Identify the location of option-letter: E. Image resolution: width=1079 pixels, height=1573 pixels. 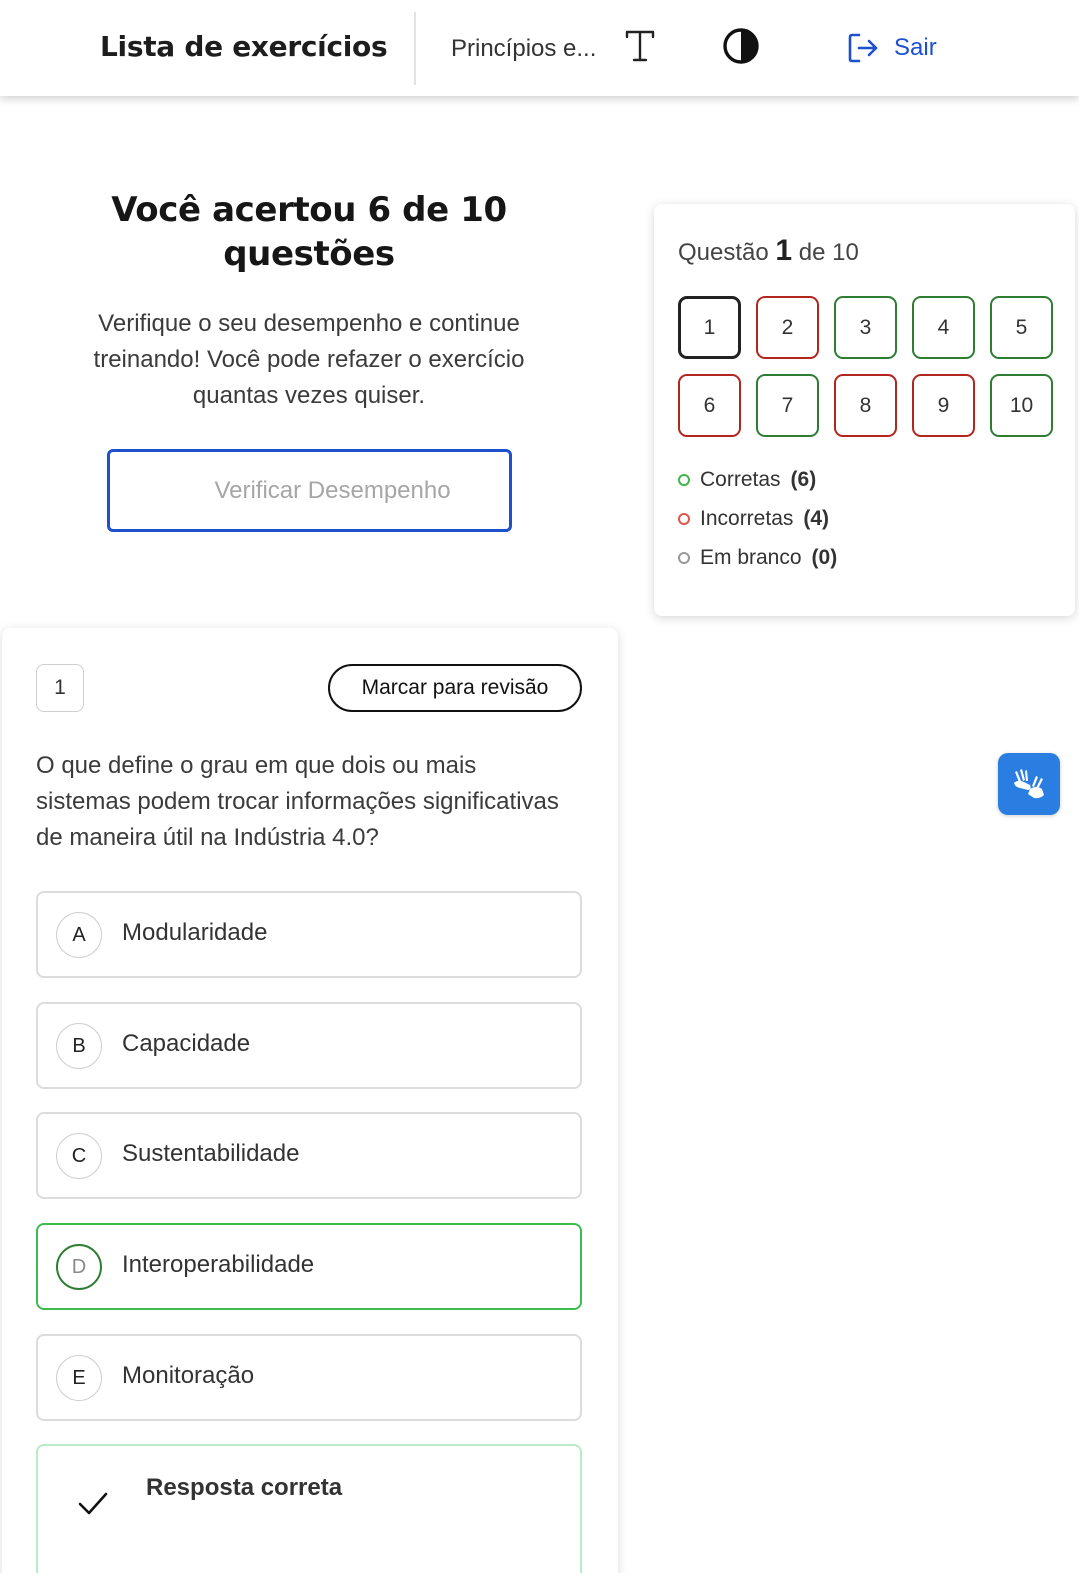
(79, 1378).